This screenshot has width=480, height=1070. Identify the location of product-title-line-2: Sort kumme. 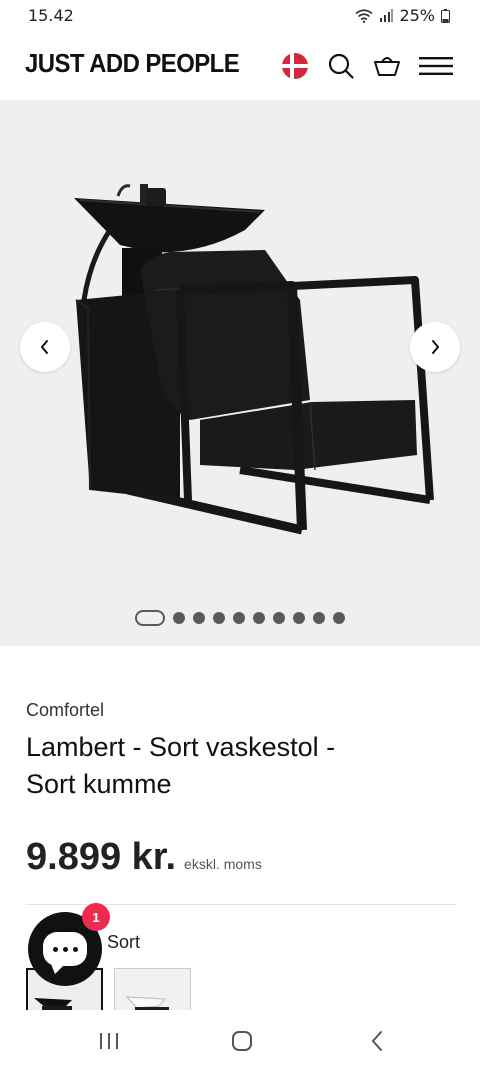
(99, 784).